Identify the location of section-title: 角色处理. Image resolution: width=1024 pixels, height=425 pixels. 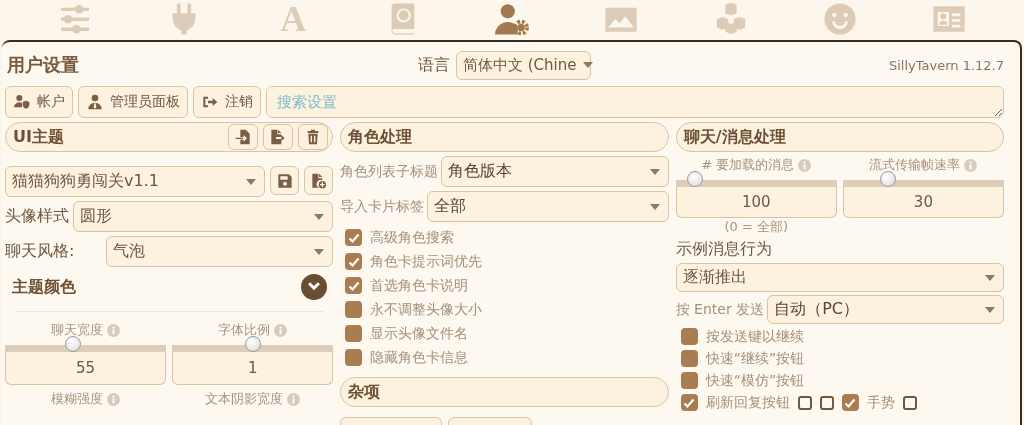
(380, 137).